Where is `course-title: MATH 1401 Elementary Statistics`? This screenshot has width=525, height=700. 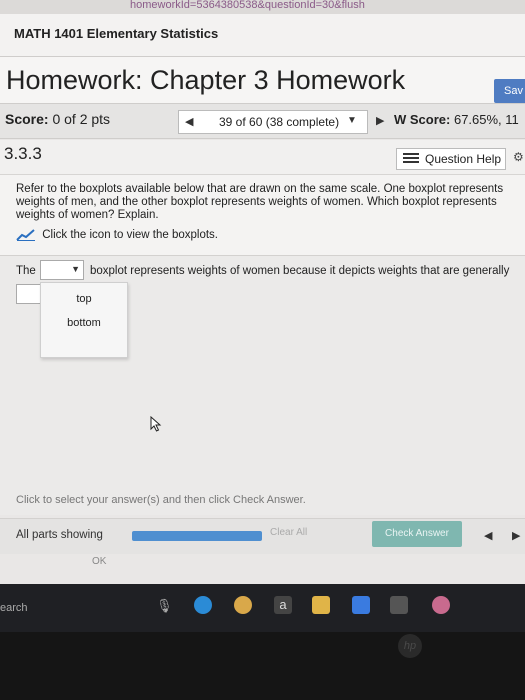 course-title: MATH 1401 Elementary Statistics is located at coordinates (116, 33).